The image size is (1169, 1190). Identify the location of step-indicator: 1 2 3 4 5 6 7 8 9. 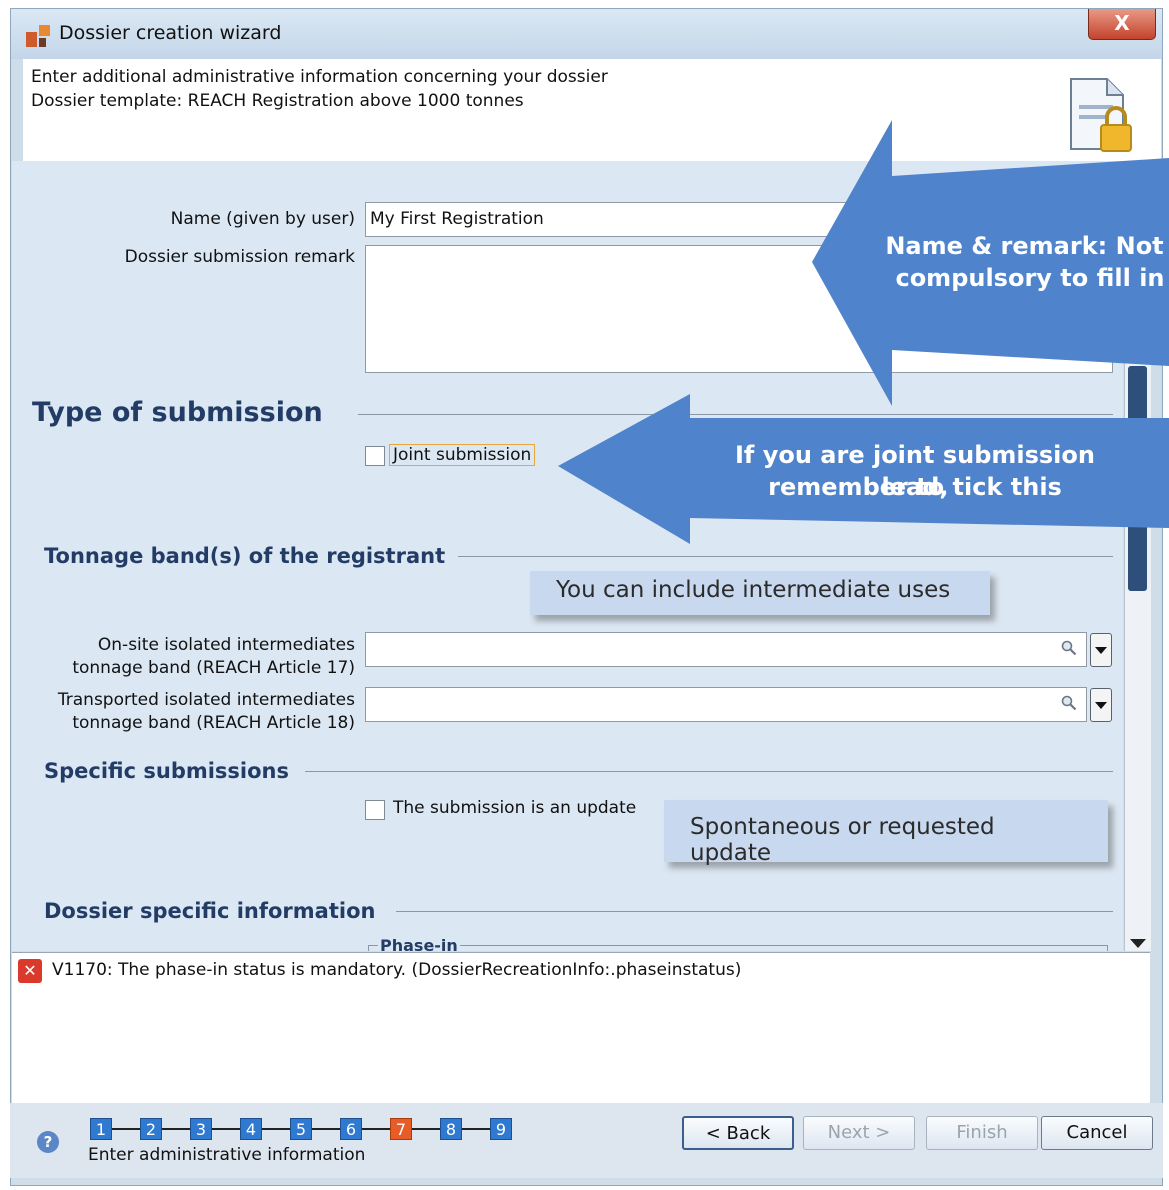
(301, 1129).